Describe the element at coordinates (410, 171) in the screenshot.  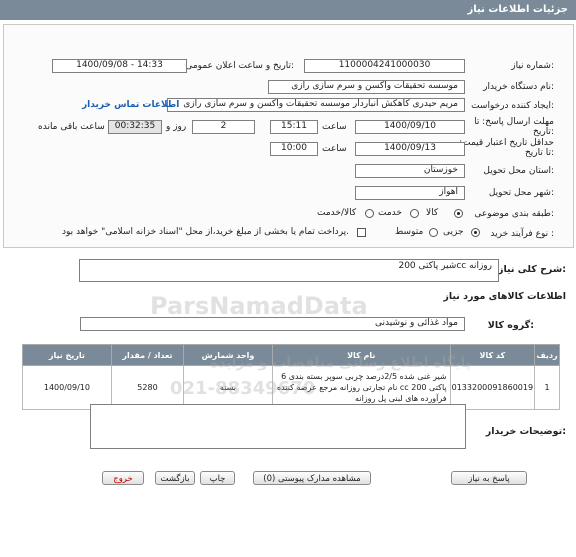
I see `province-field: خوزستان` at that location.